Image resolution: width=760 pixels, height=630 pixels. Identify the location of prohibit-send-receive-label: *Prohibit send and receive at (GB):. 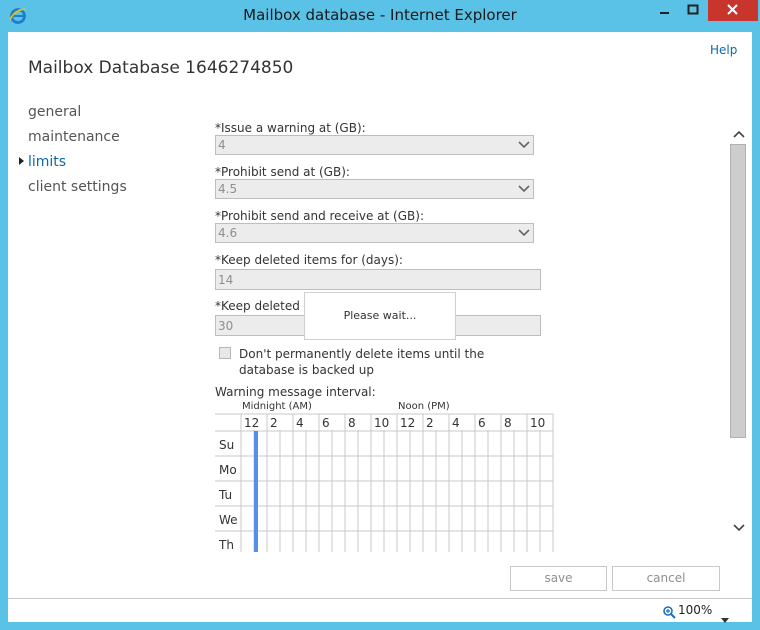
(319, 216).